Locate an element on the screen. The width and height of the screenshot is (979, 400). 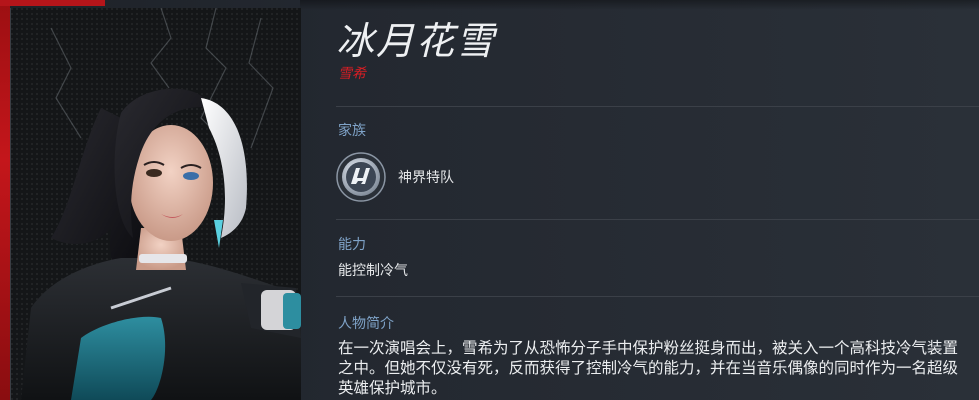
bio-label: 人物简介 is located at coordinates (366, 324).